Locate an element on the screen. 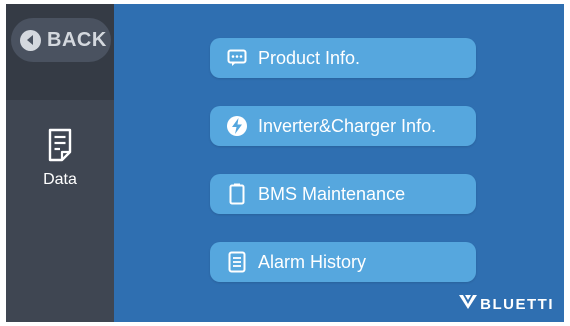 This screenshot has height=326, width=570. sidebar-header: BACK is located at coordinates (60, 52).